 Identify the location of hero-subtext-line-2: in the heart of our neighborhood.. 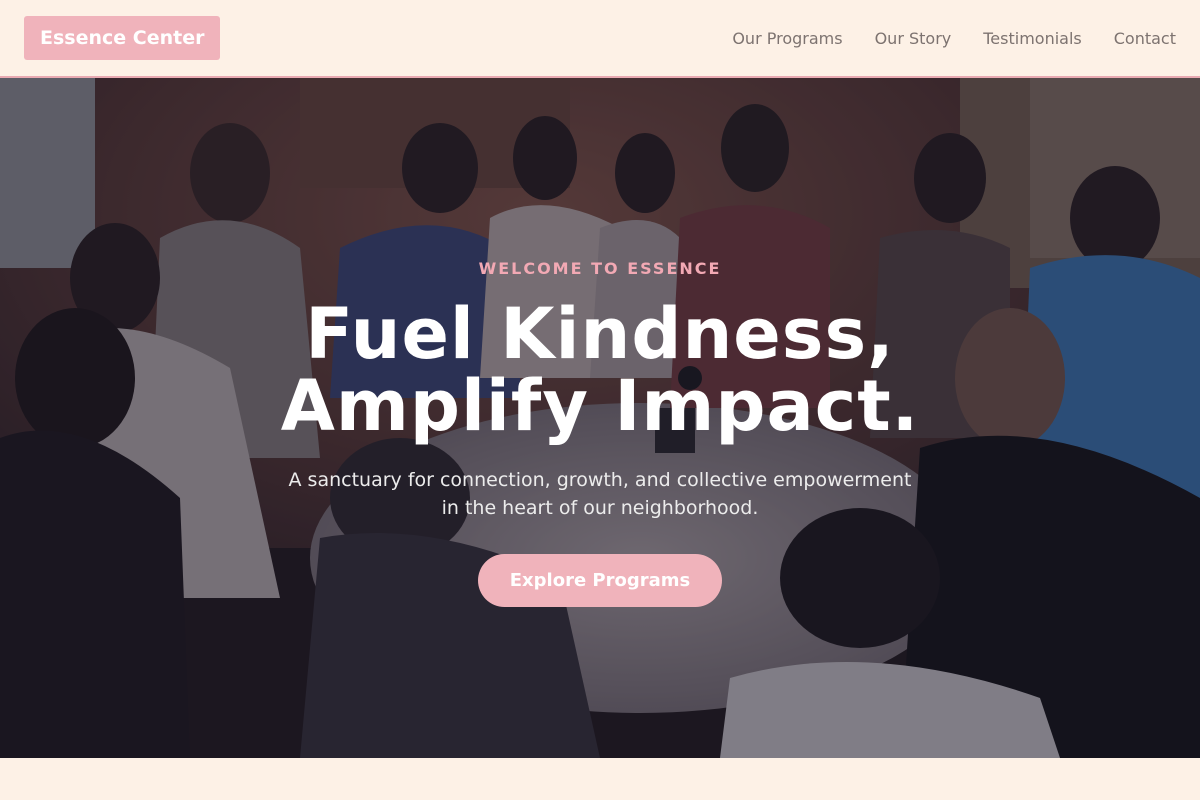
(600, 508).